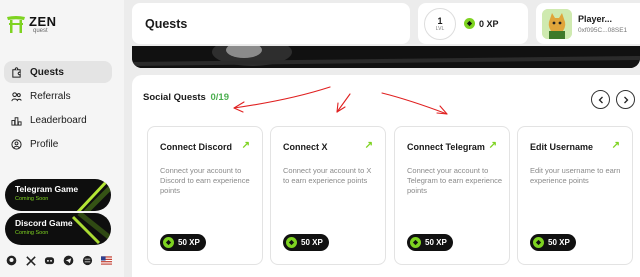 The width and height of the screenshot is (640, 277). I want to click on section-progress: 0/19, so click(219, 97).